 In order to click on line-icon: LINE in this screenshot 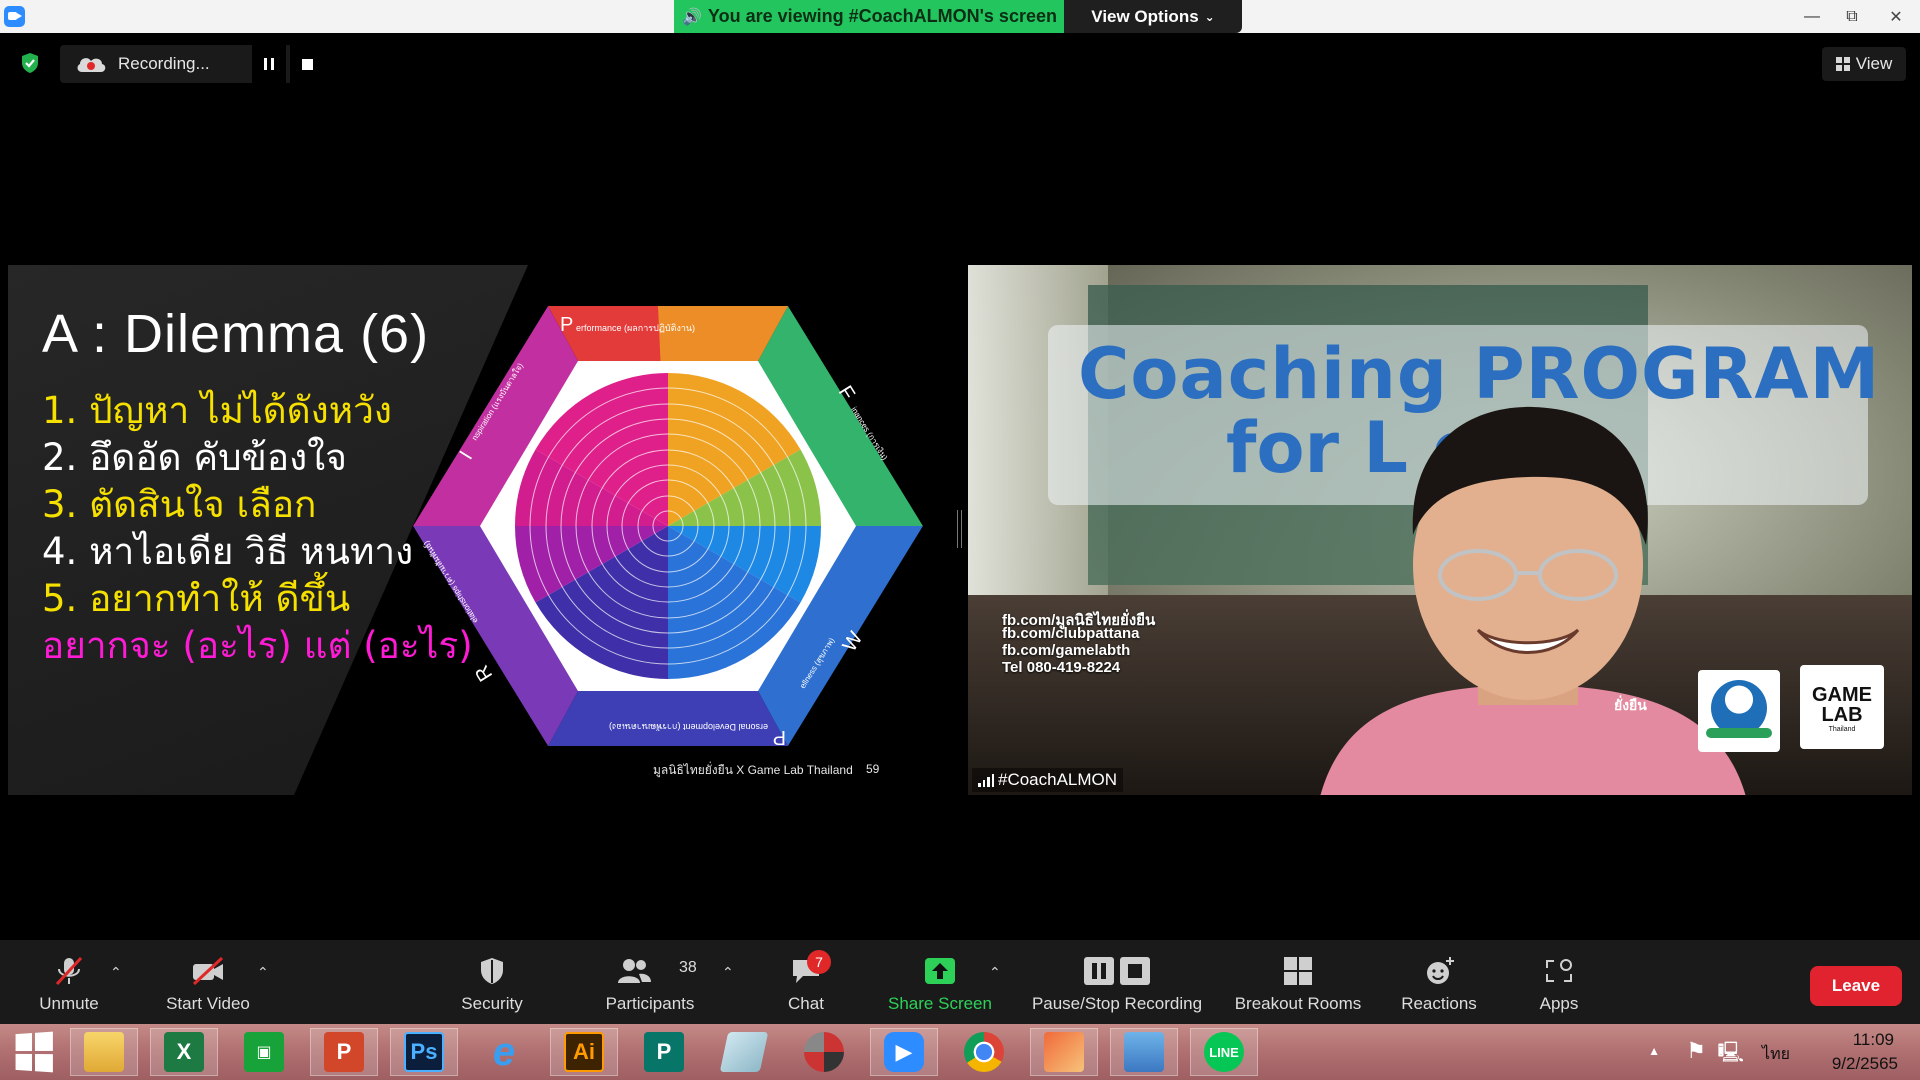, I will do `click(1224, 1052)`.